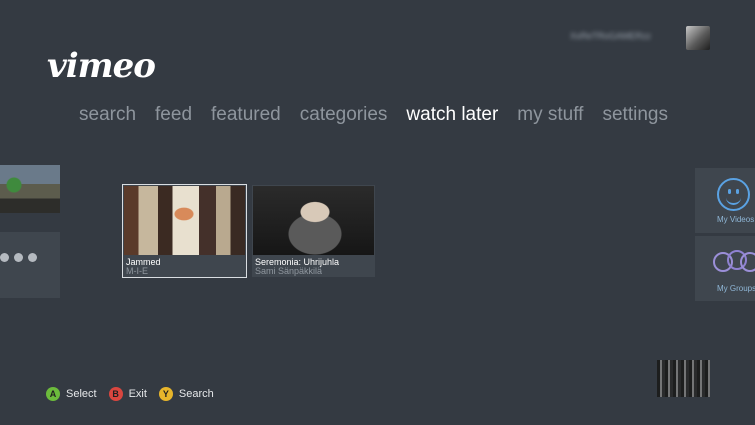 The width and height of the screenshot is (755, 425). I want to click on hint-exit-label: Exit, so click(137, 394).